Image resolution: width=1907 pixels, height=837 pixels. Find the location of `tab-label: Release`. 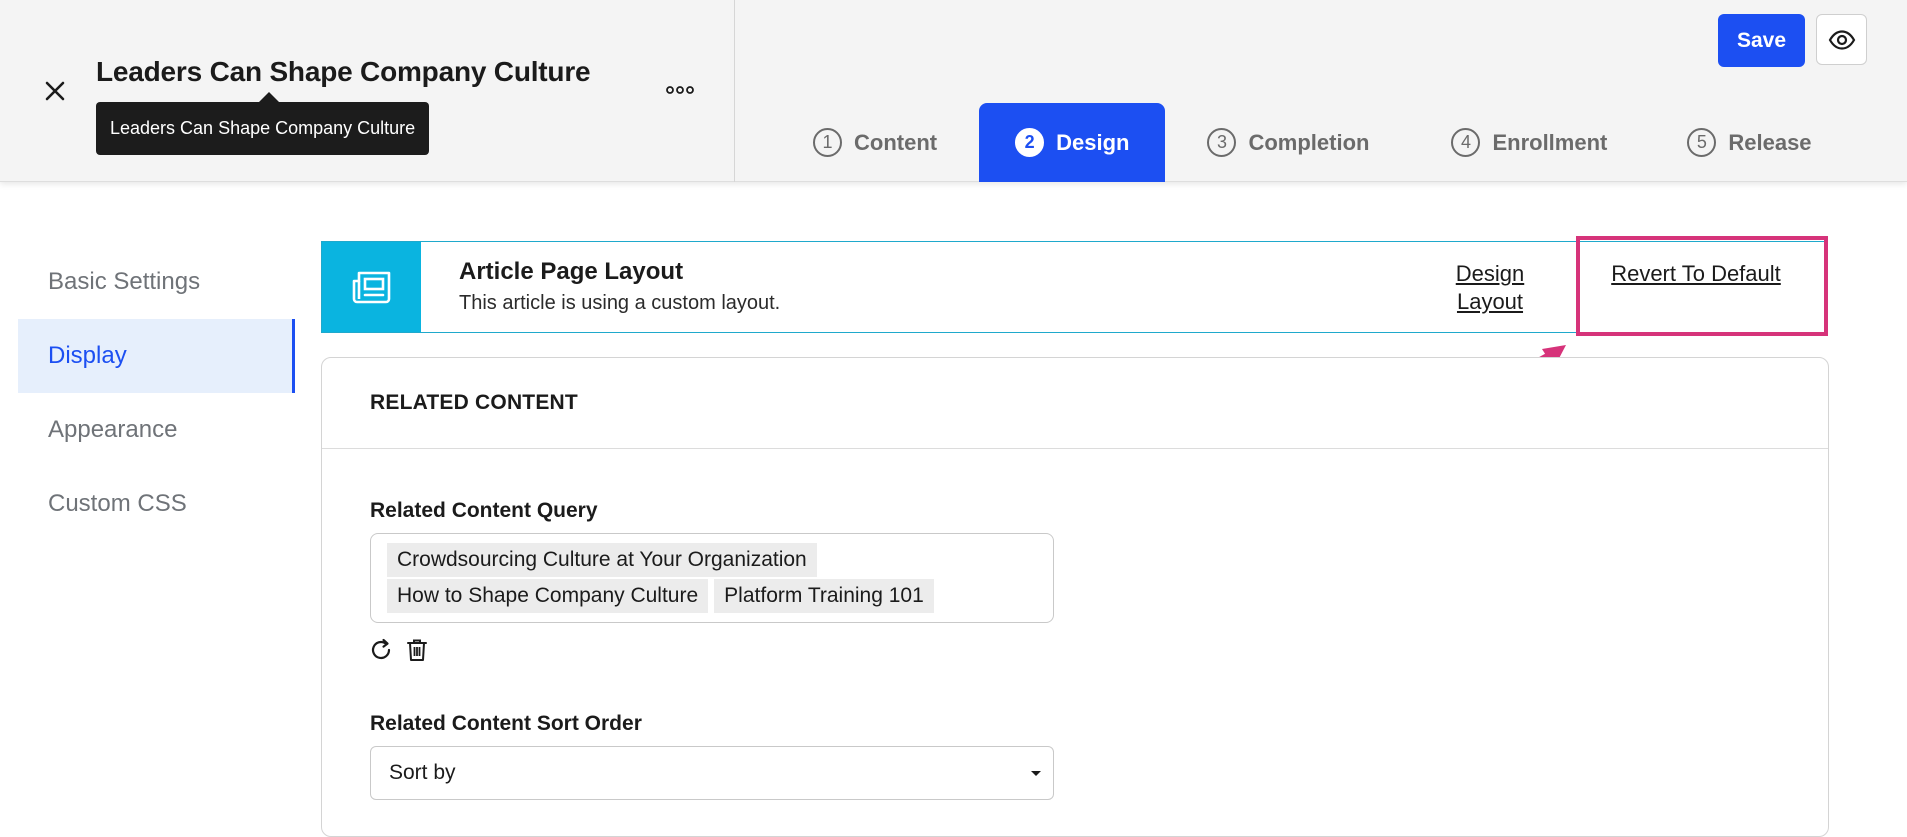

tab-label: Release is located at coordinates (1770, 142).